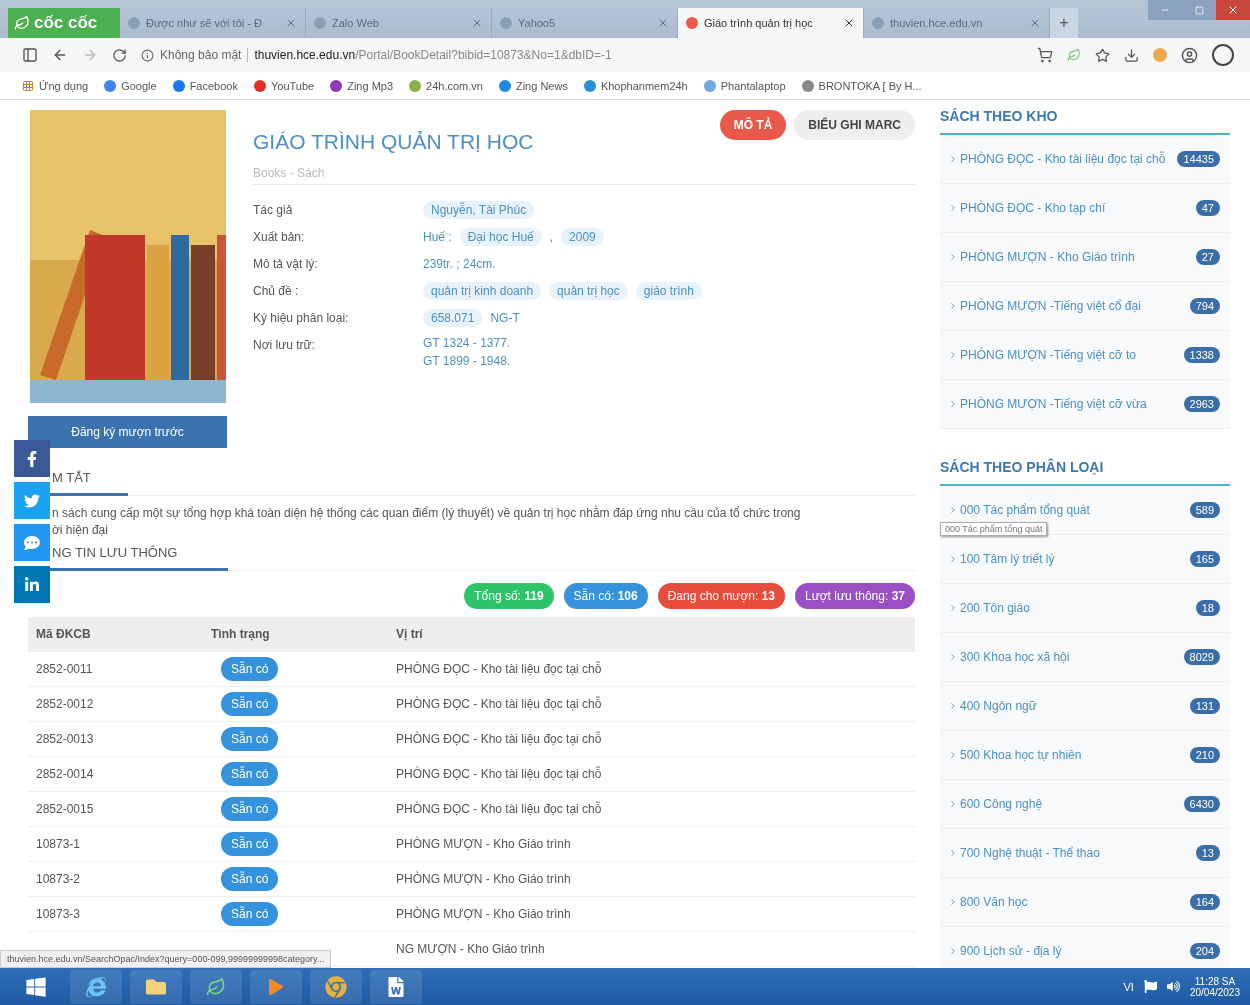  I want to click on sidebar-item: 900 Lịch sử - địa lý 204, so click(1085, 947).